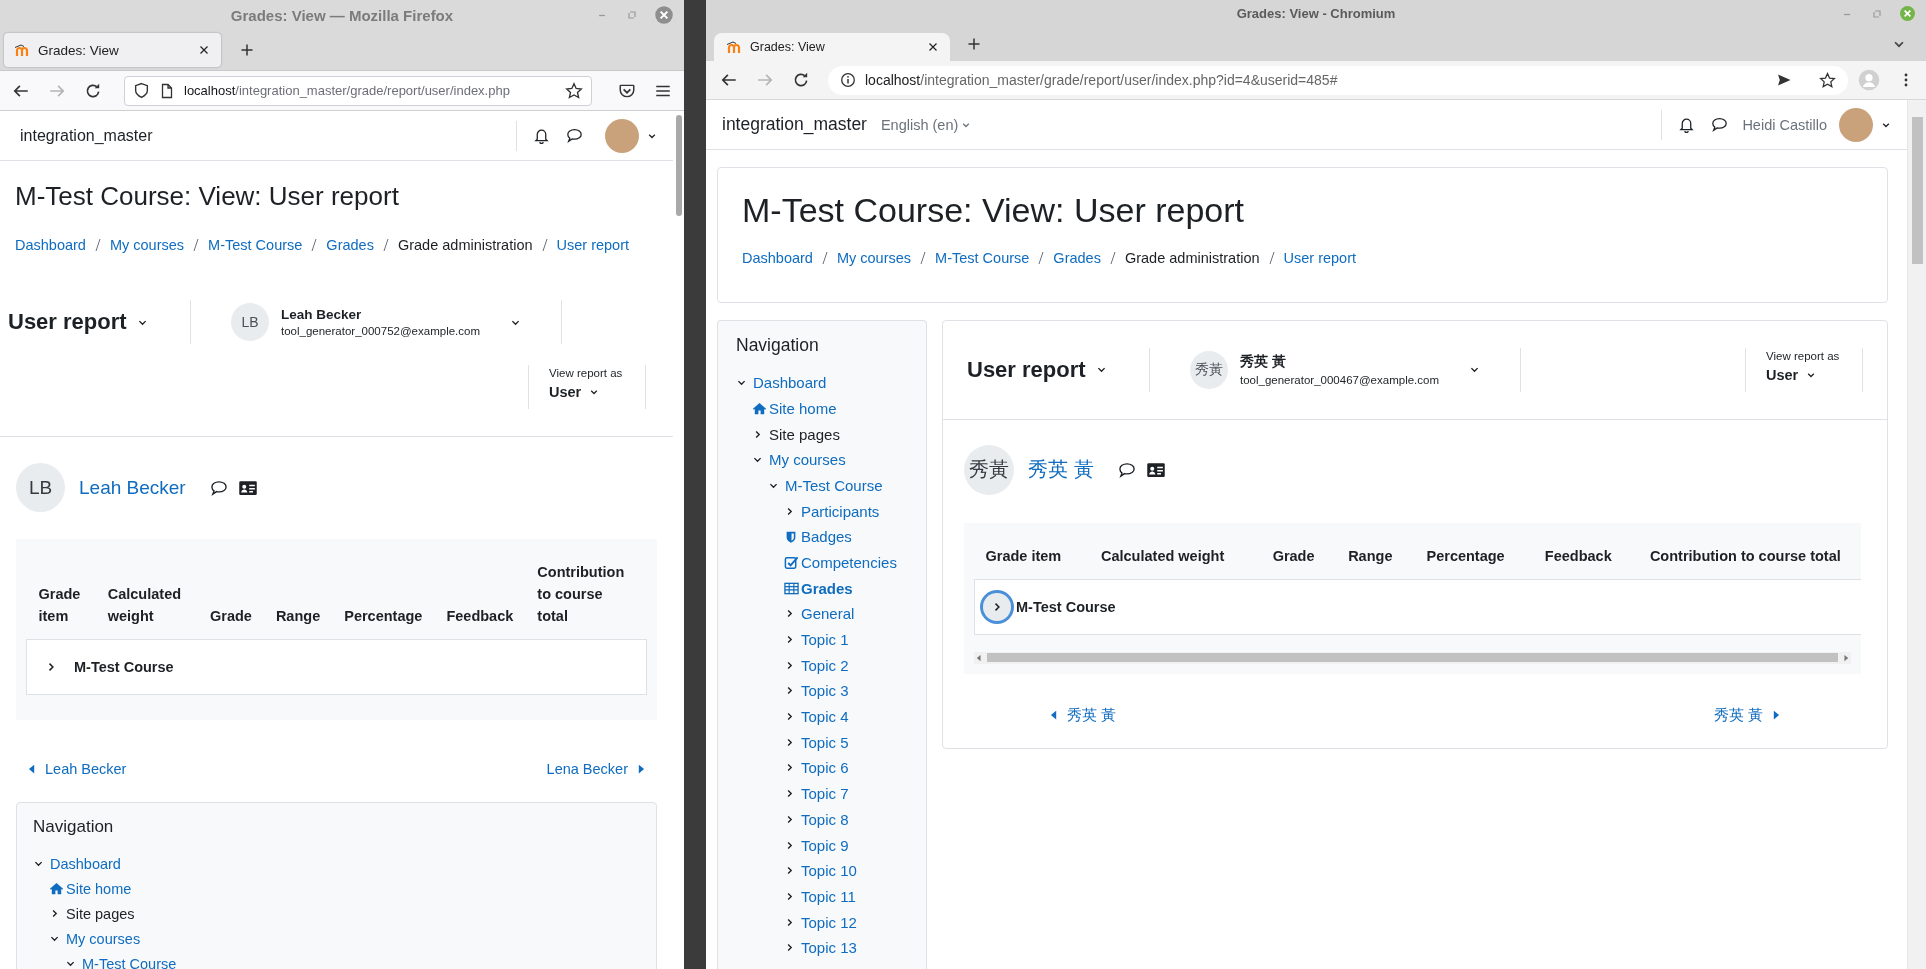  Describe the element at coordinates (827, 588) in the screenshot. I see `nav-item: Grades` at that location.